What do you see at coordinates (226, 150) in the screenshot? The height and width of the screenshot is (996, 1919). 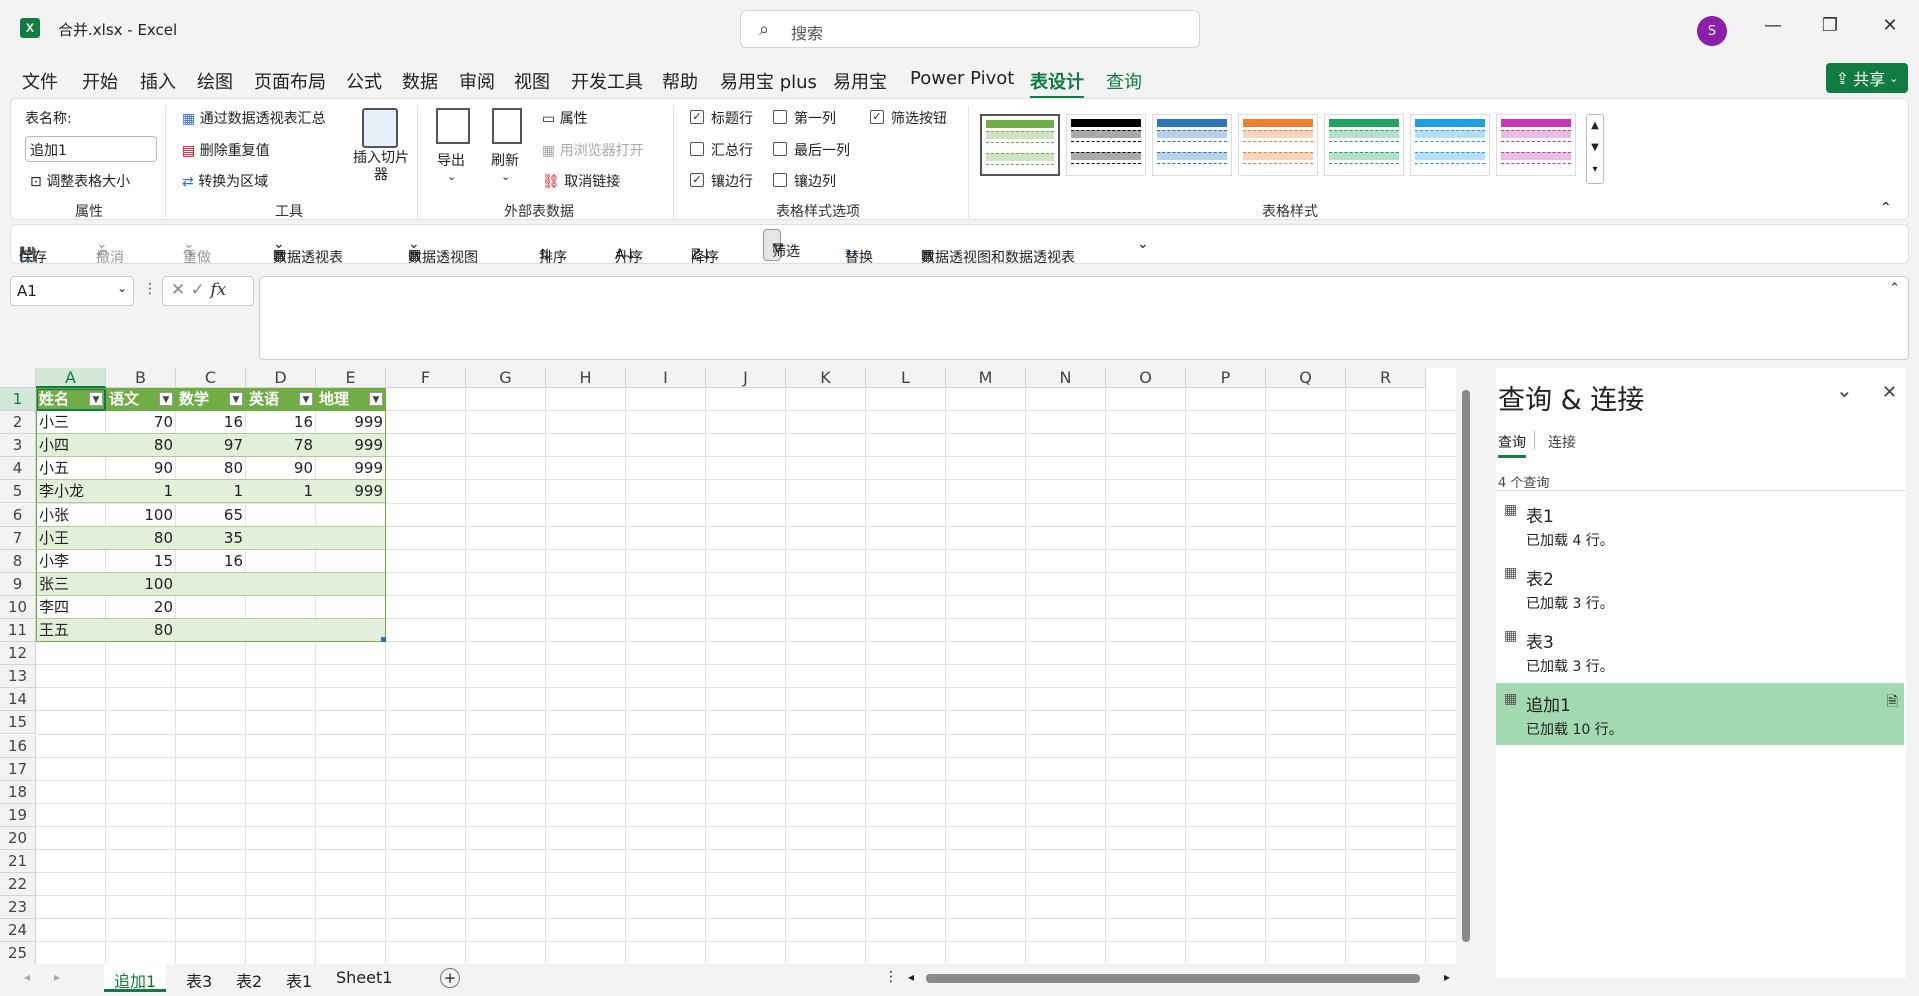 I see `remove-duplicates-button: ▤ 删除重复值` at bounding box center [226, 150].